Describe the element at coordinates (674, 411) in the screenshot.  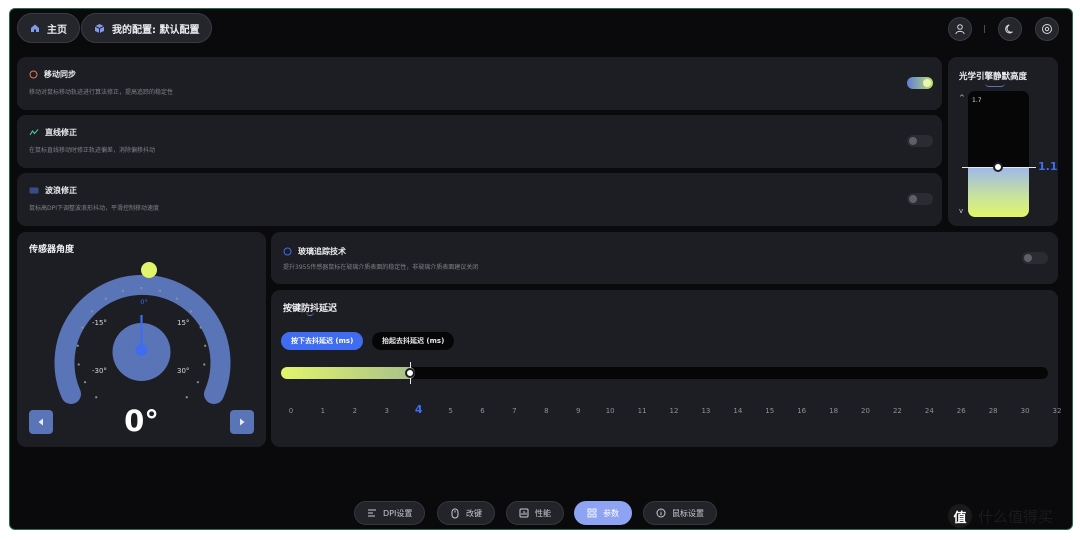
I see `debounce-tick-label: 12` at that location.